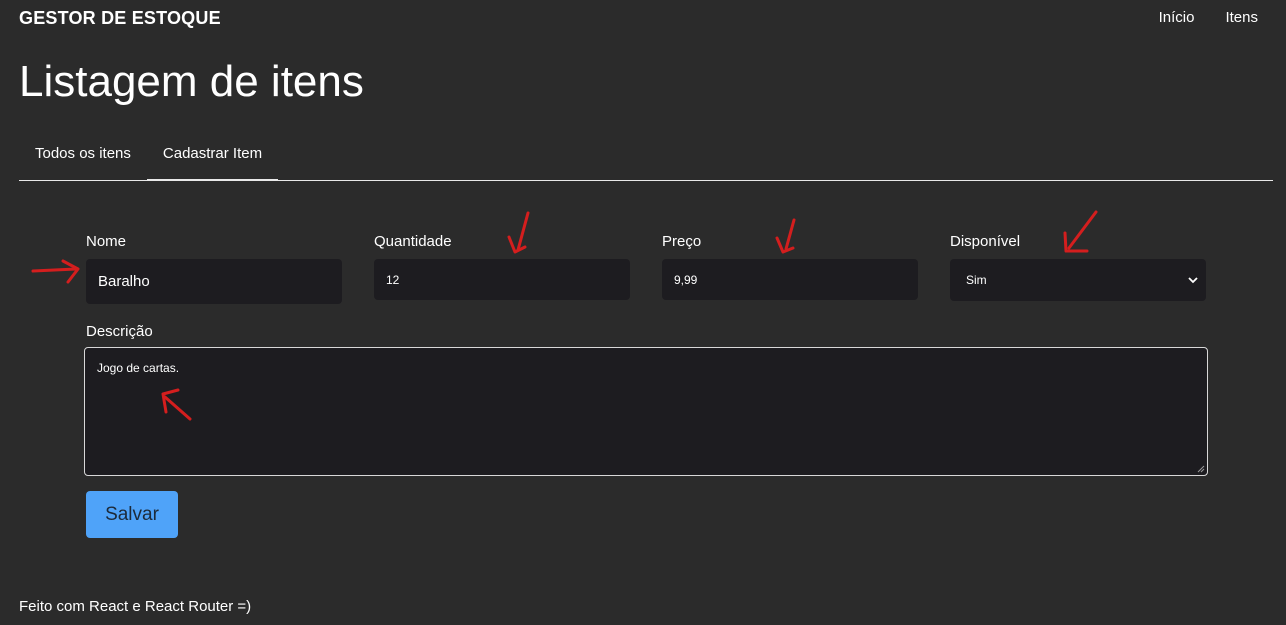 This screenshot has height=625, width=1286. What do you see at coordinates (191, 81) in the screenshot?
I see `page-title: Listagem de itens` at bounding box center [191, 81].